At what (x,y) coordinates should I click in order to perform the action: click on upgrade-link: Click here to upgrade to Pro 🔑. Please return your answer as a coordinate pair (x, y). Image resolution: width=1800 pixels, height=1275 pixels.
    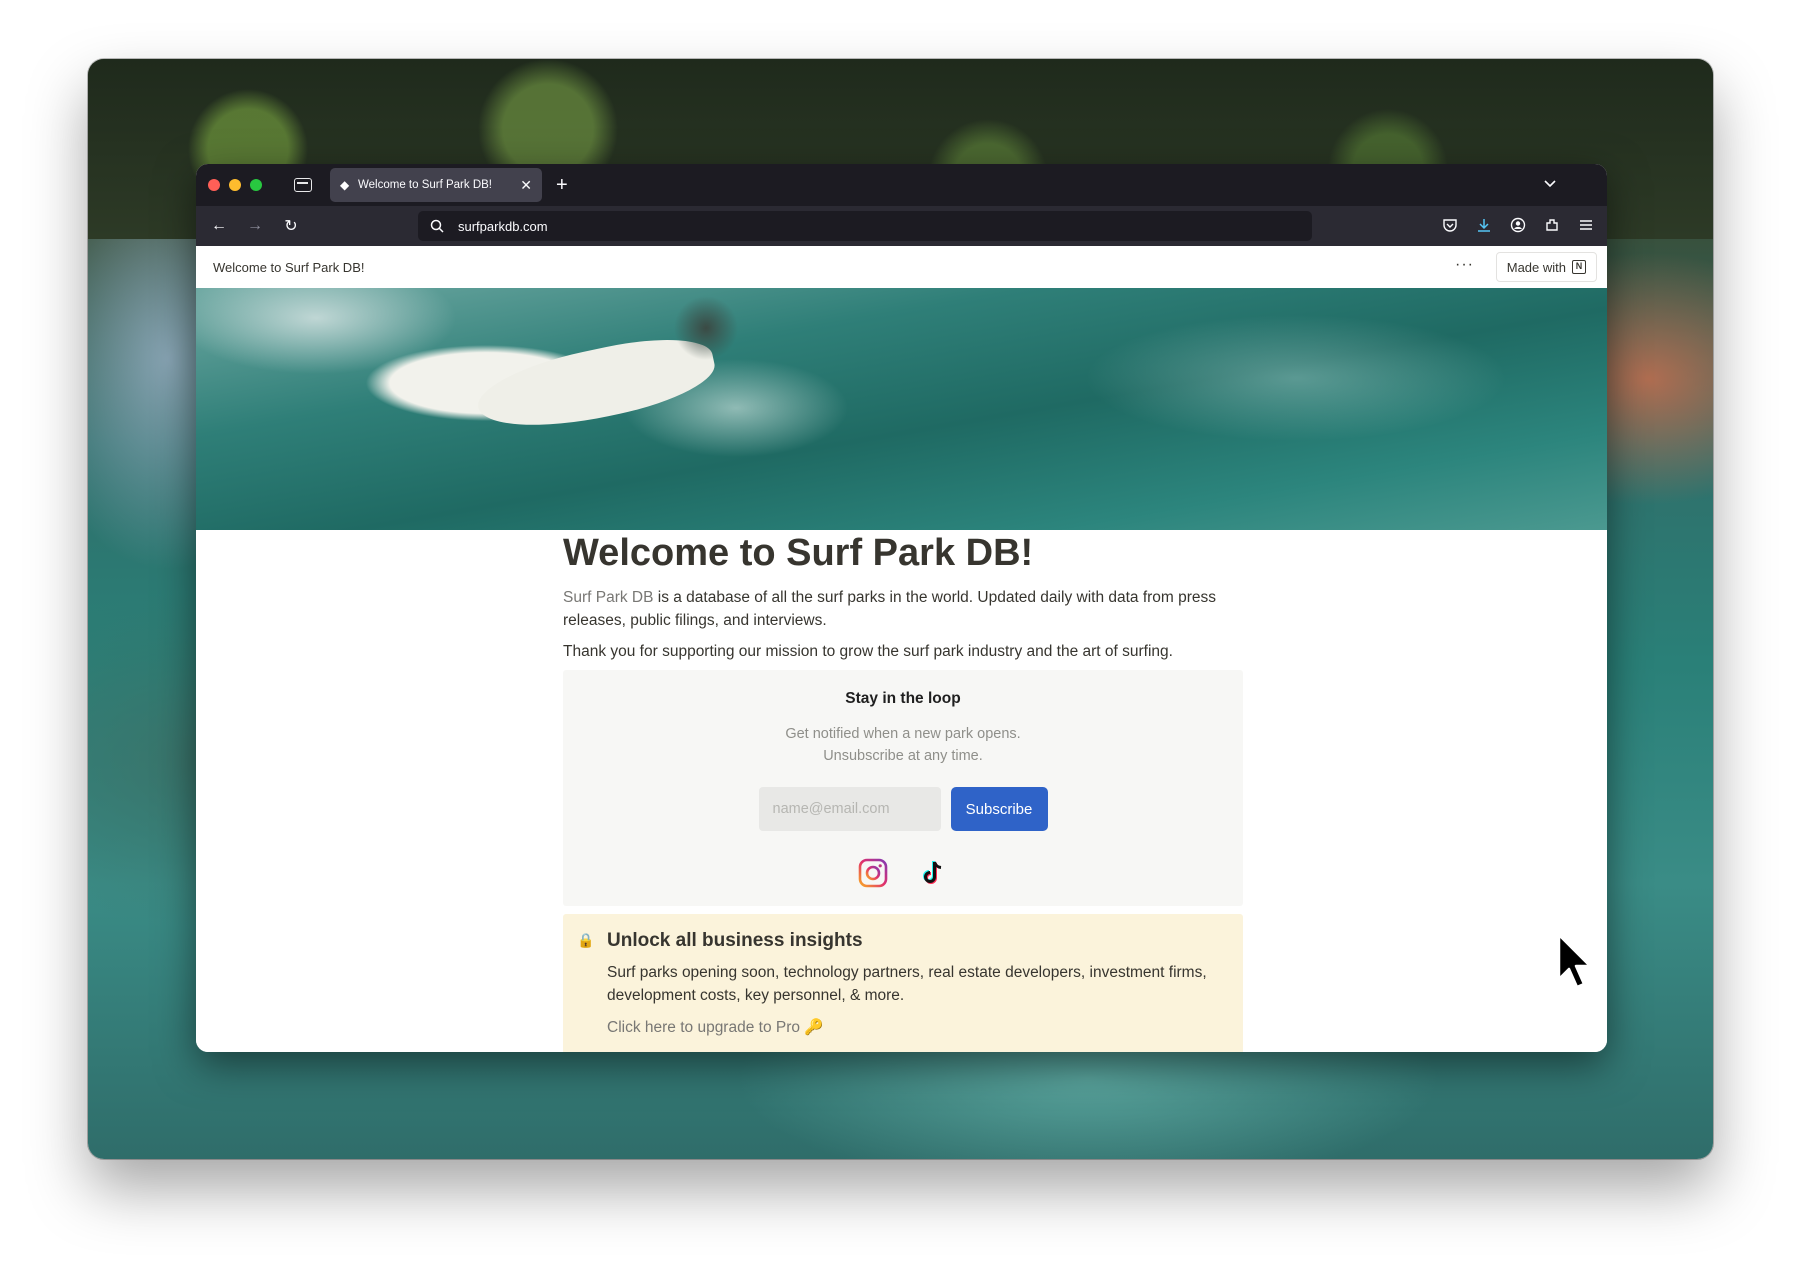
    Looking at the image, I should click on (915, 1027).